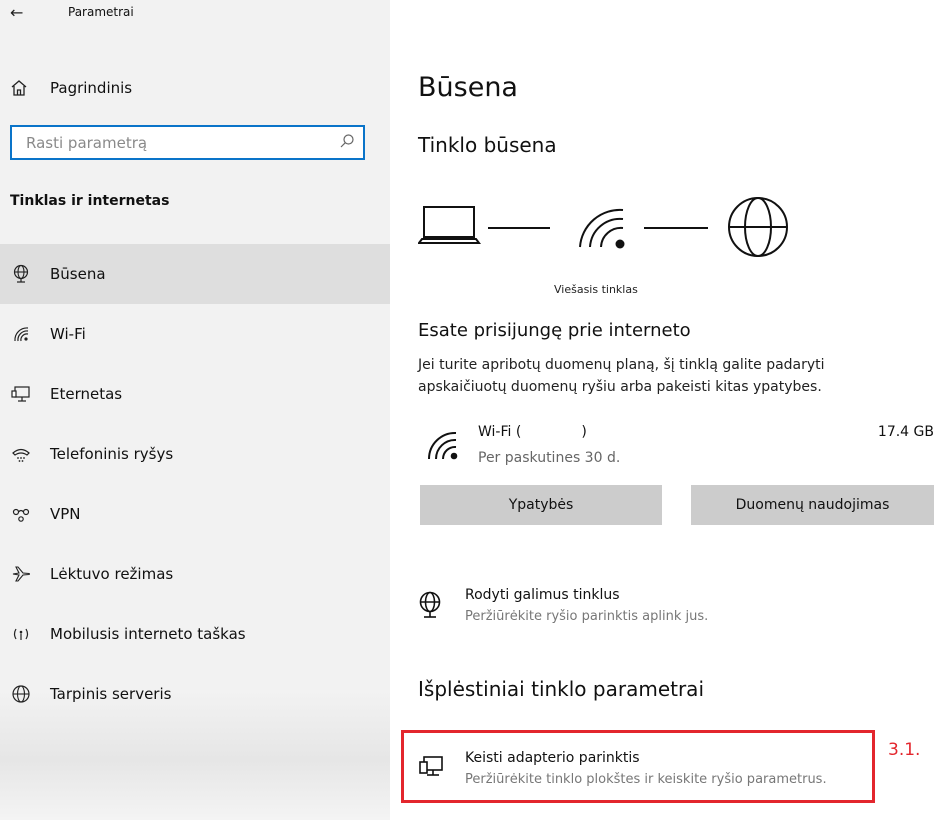 This screenshot has width=936, height=820. I want to click on advanced-settings-title: Išplėstiniai tinklo parametrai, so click(561, 689).